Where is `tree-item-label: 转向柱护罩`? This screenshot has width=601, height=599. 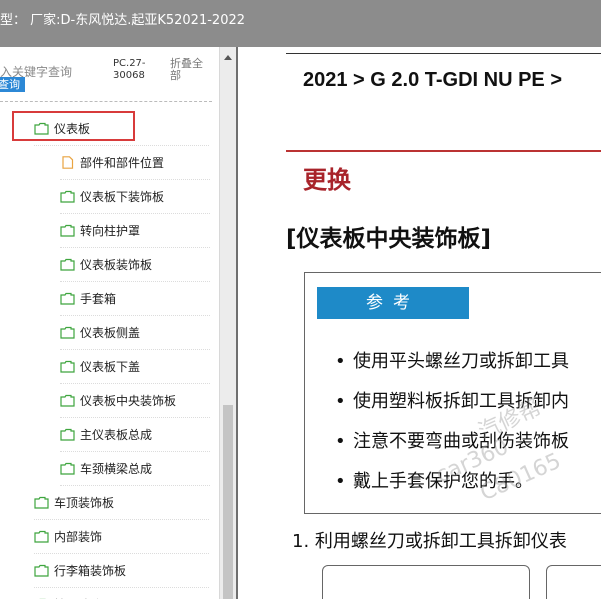 tree-item-label: 转向柱护罩 is located at coordinates (110, 230).